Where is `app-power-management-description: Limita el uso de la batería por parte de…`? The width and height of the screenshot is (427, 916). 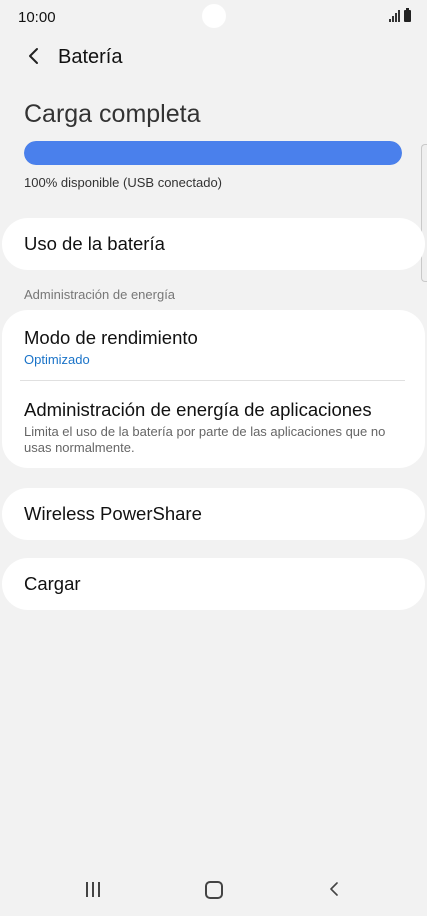 app-power-management-description: Limita el uso de la batería por parte de… is located at coordinates (205, 439).